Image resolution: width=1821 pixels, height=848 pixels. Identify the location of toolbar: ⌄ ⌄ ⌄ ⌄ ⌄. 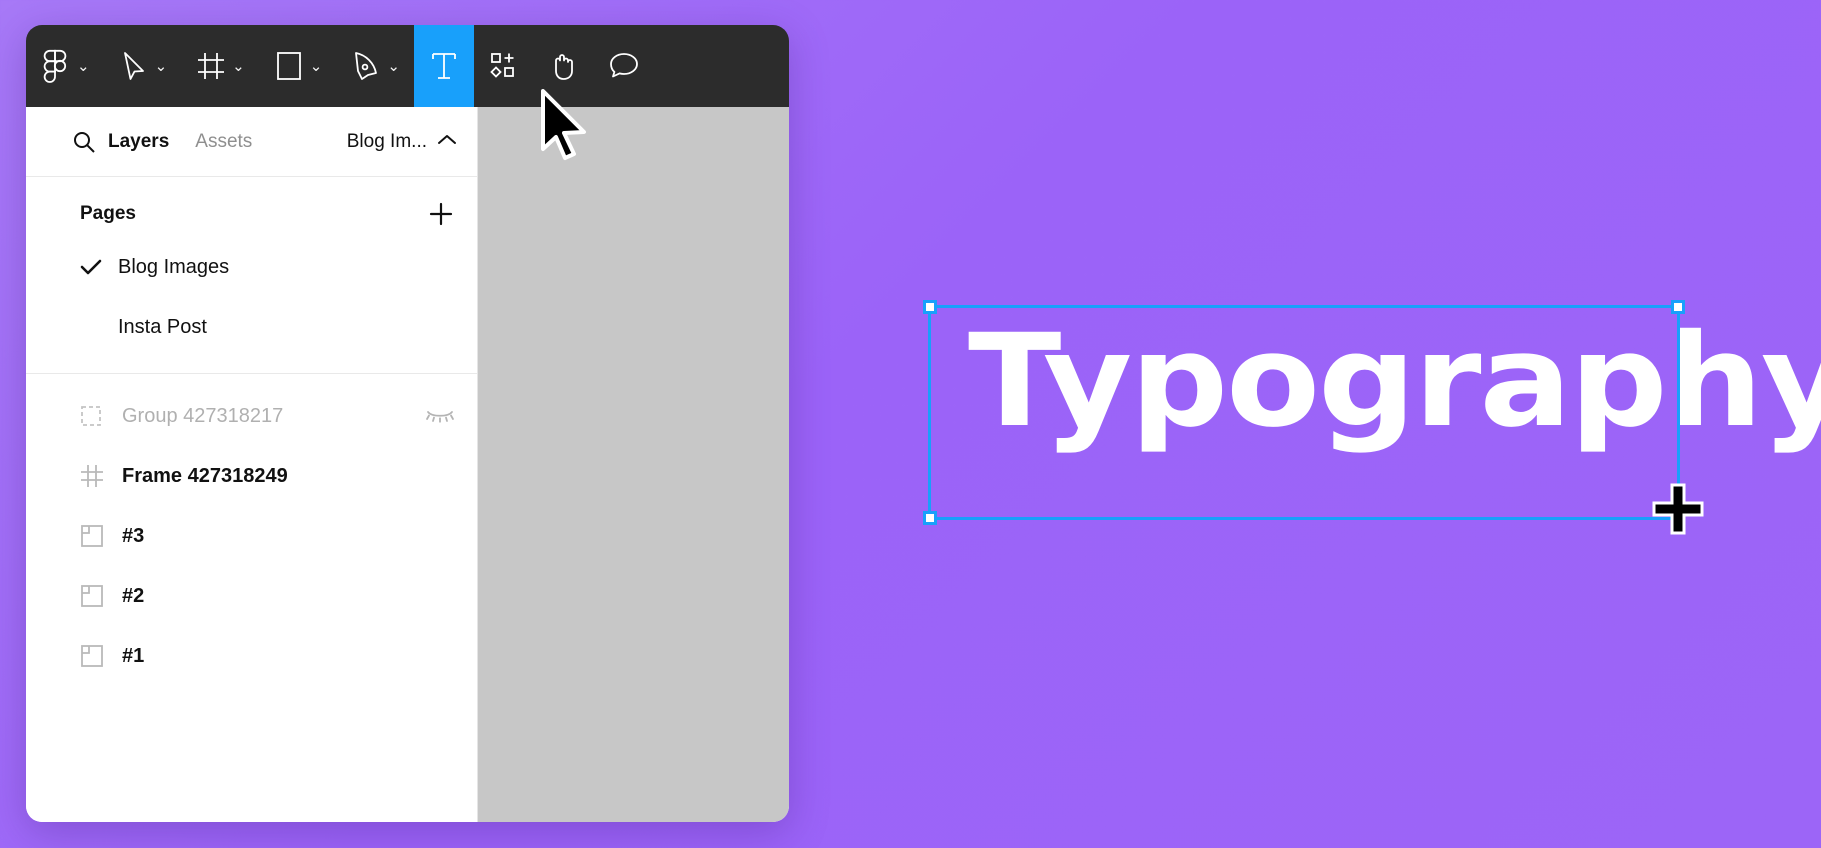
(407, 66).